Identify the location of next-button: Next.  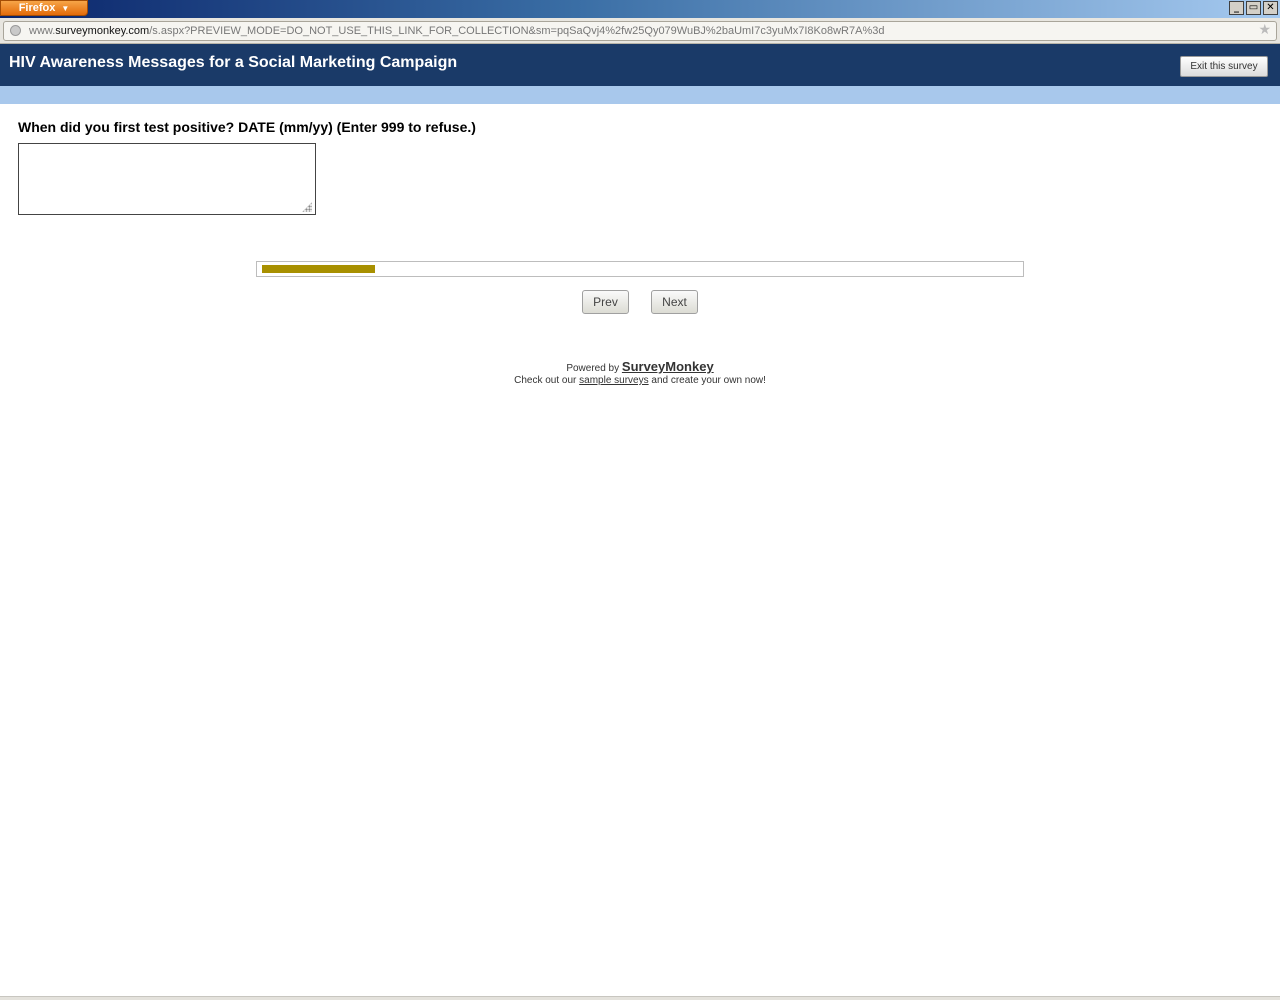
(674, 302).